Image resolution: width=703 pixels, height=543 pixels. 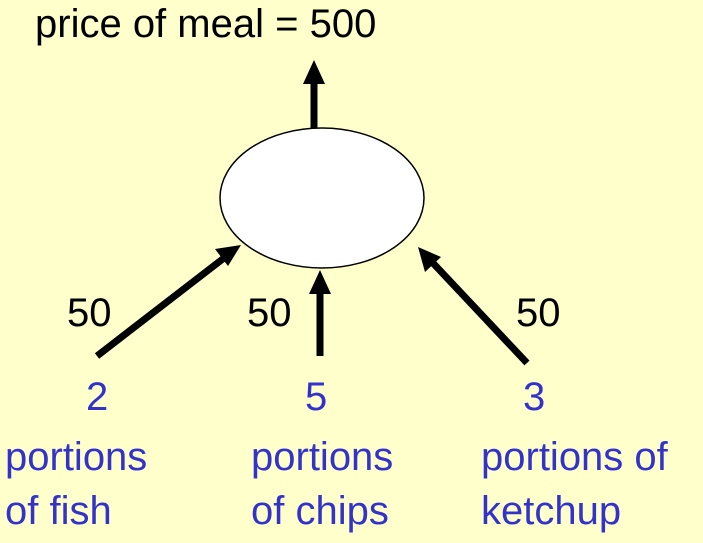 What do you see at coordinates (479, 312) in the screenshot?
I see `input-arrow-ketchup-shaft` at bounding box center [479, 312].